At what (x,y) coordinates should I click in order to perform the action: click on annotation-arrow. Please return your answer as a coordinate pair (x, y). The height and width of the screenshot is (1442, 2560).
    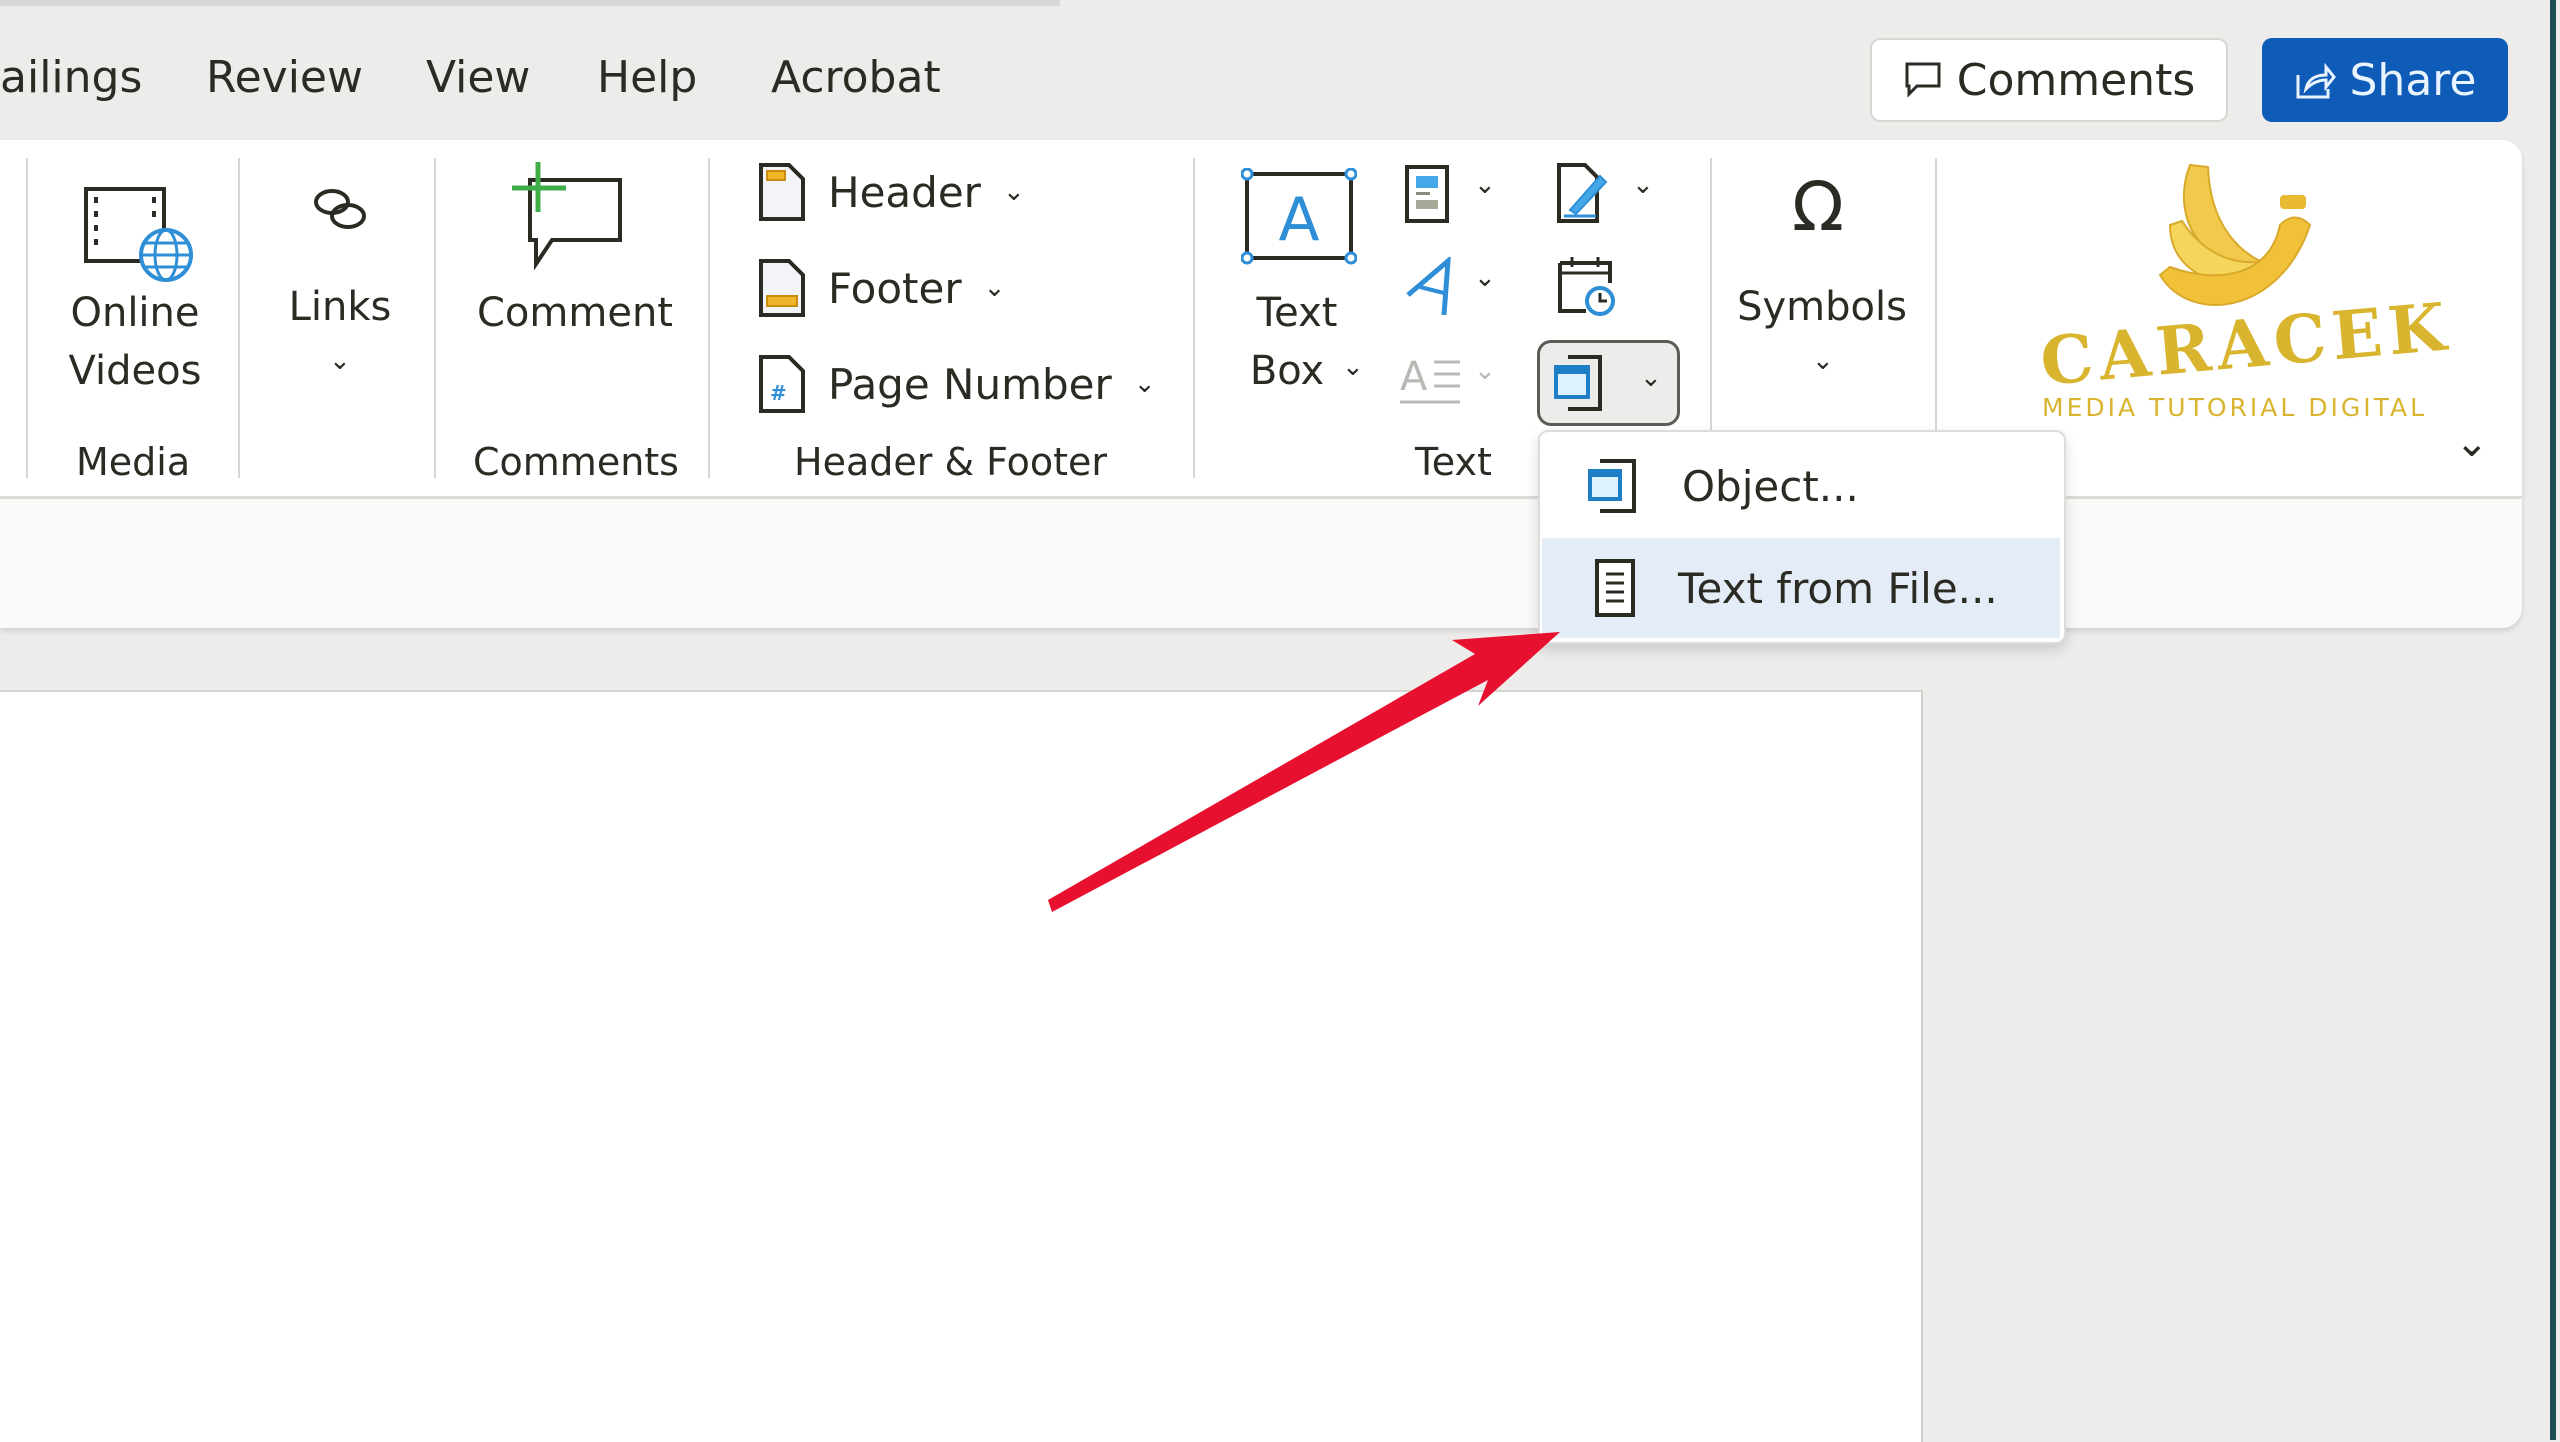
    Looking at the image, I should click on (1304, 772).